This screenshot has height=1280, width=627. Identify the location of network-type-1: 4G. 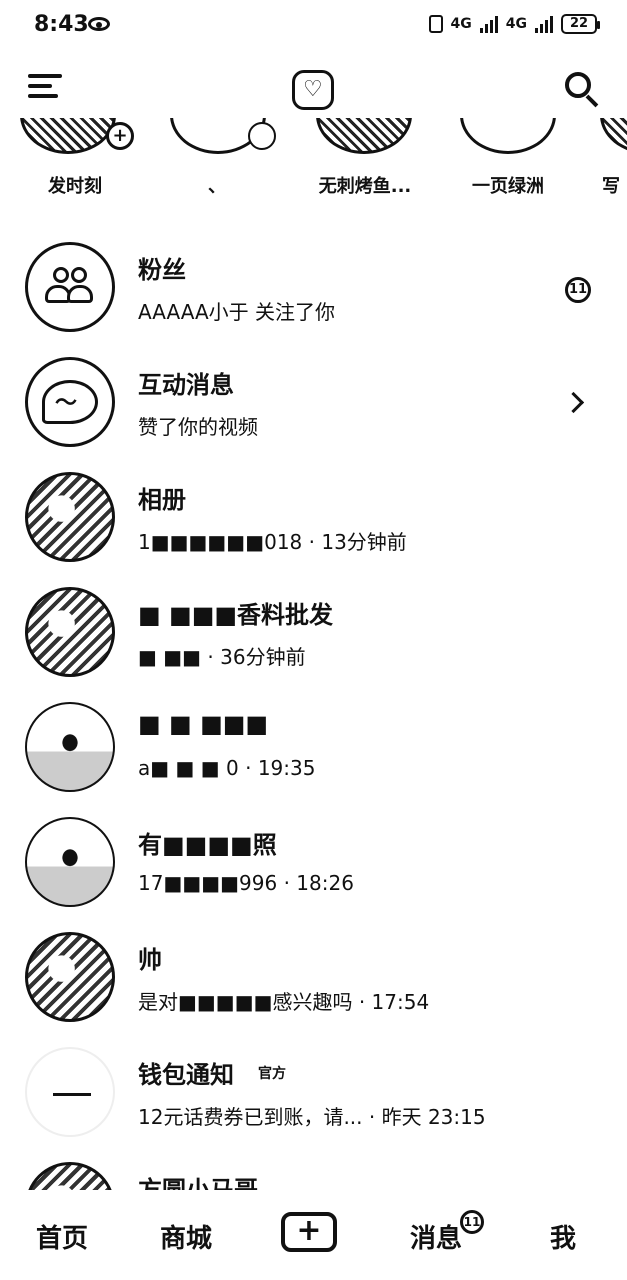
(461, 24).